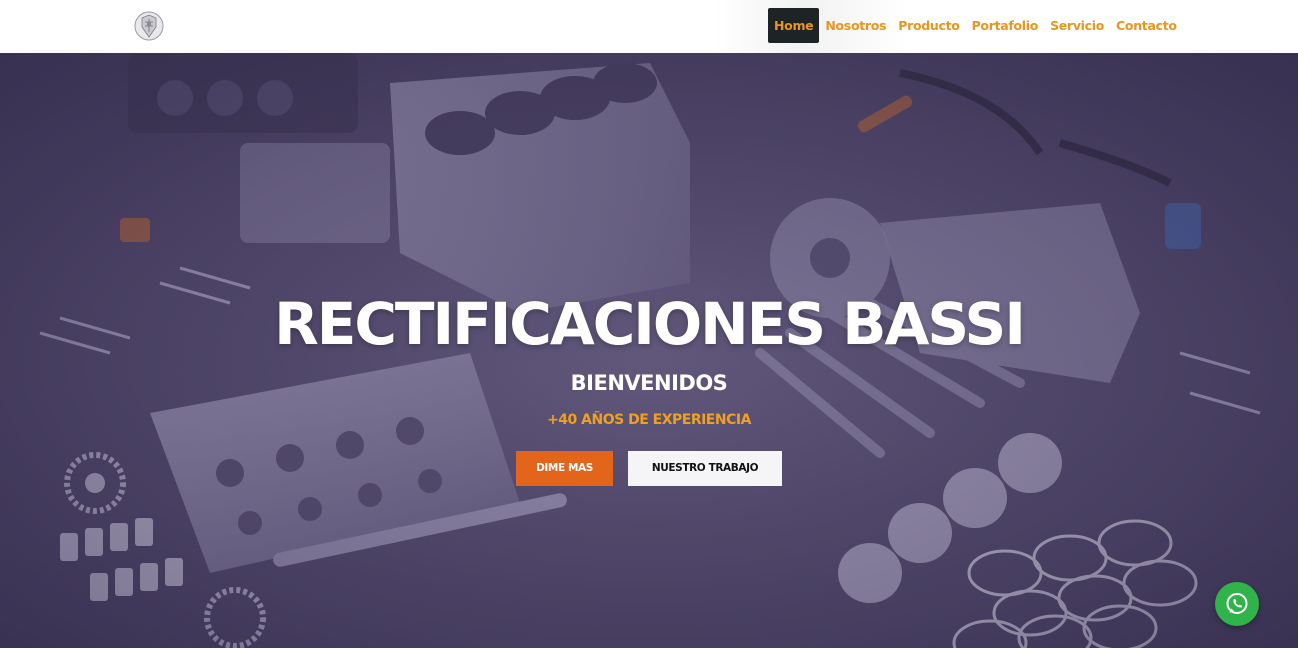  What do you see at coordinates (794, 25) in the screenshot?
I see `nav-home: Home` at bounding box center [794, 25].